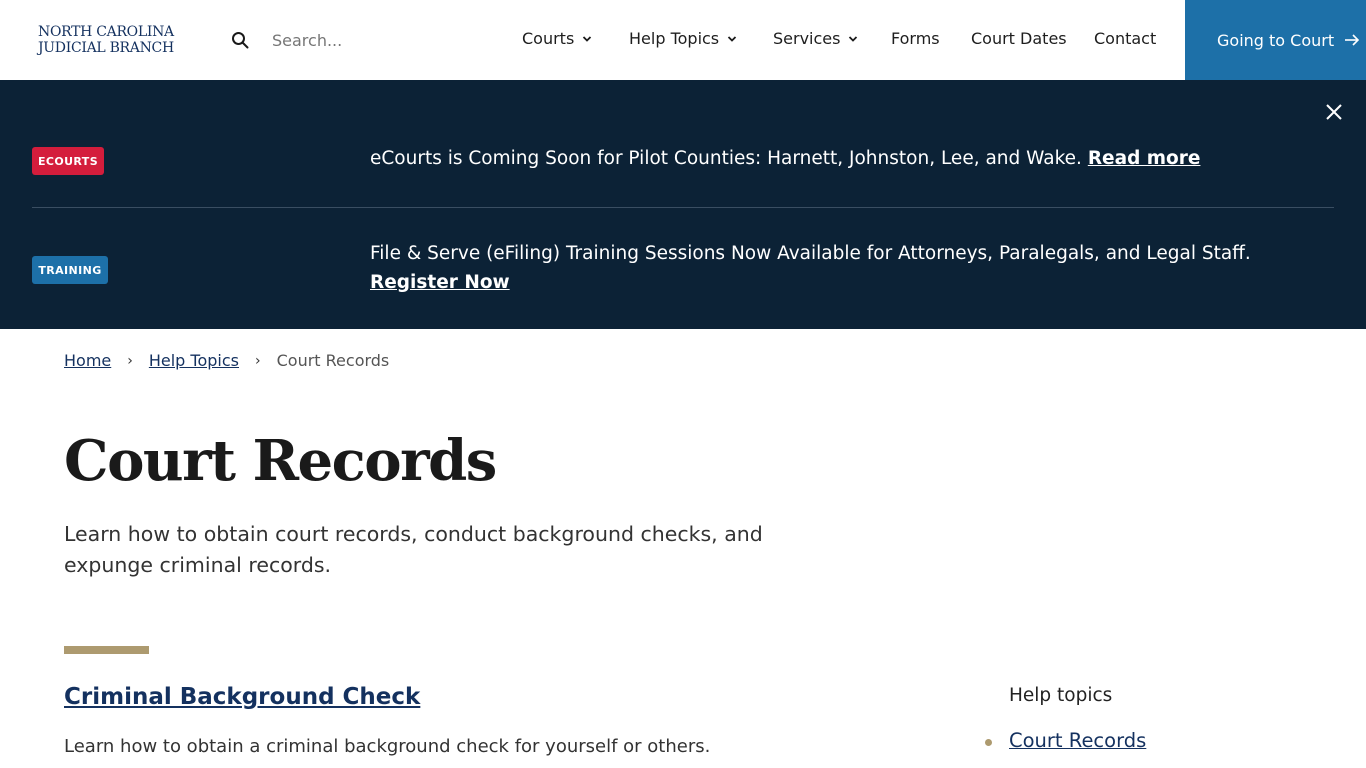 The width and height of the screenshot is (1366, 768). Describe the element at coordinates (280, 461) in the screenshot. I see `page-title: Court Records` at that location.